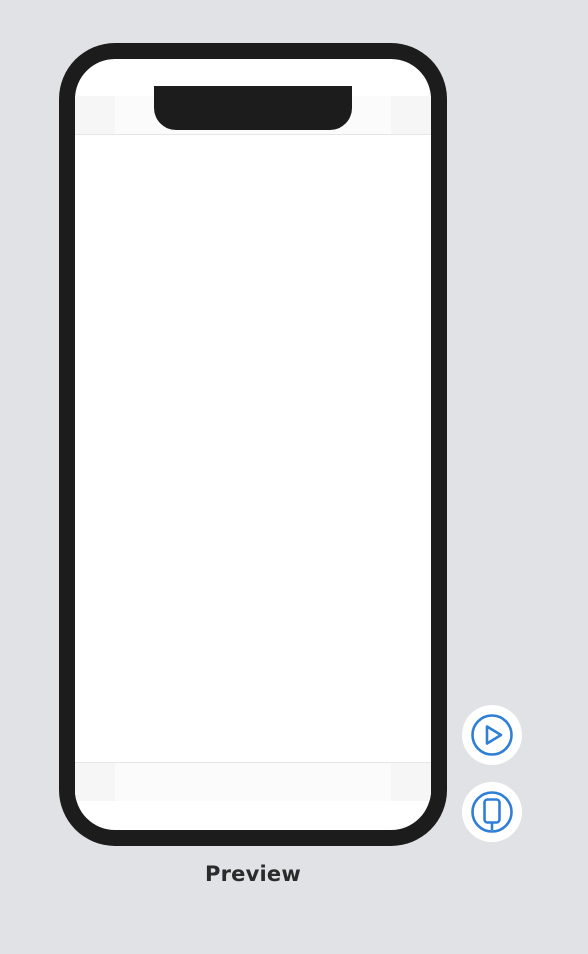 This screenshot has height=954, width=588. I want to click on device-rotate-icon, so click(492, 812).